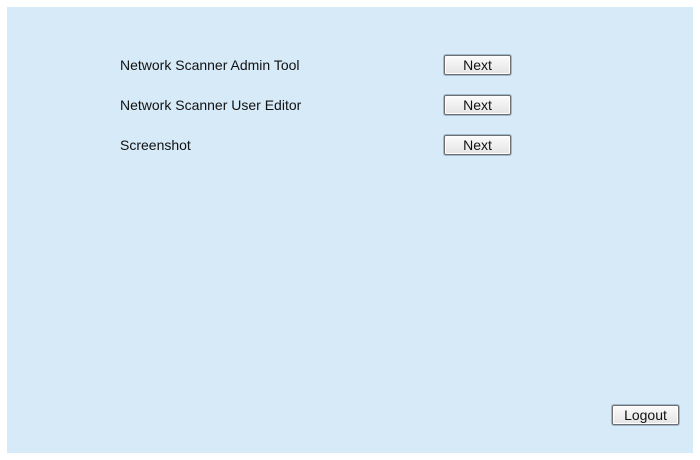 The height and width of the screenshot is (460, 700). What do you see at coordinates (320, 66) in the screenshot?
I see `list-item-admin-tool: Network Scanner Admin Tool Next` at bounding box center [320, 66].